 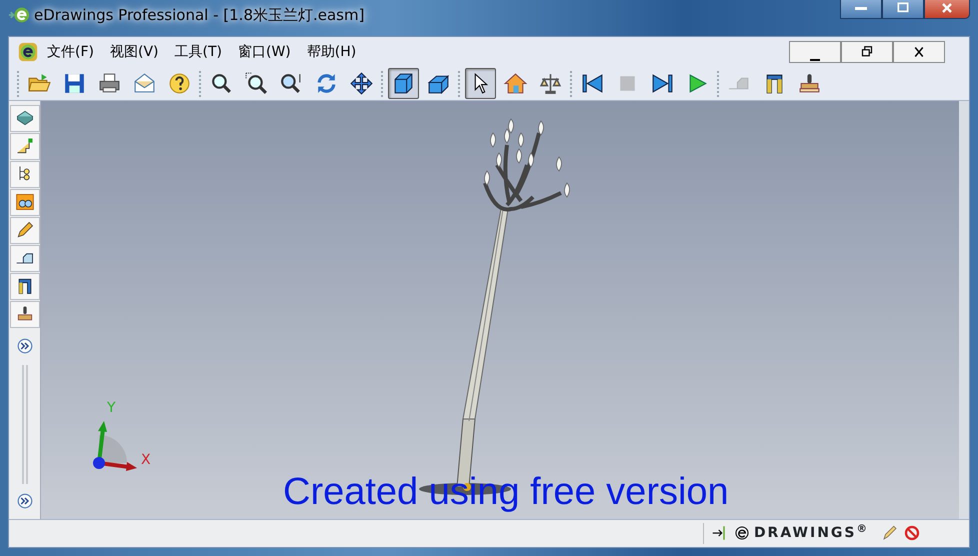 What do you see at coordinates (480, 83) in the screenshot?
I see `select-button` at bounding box center [480, 83].